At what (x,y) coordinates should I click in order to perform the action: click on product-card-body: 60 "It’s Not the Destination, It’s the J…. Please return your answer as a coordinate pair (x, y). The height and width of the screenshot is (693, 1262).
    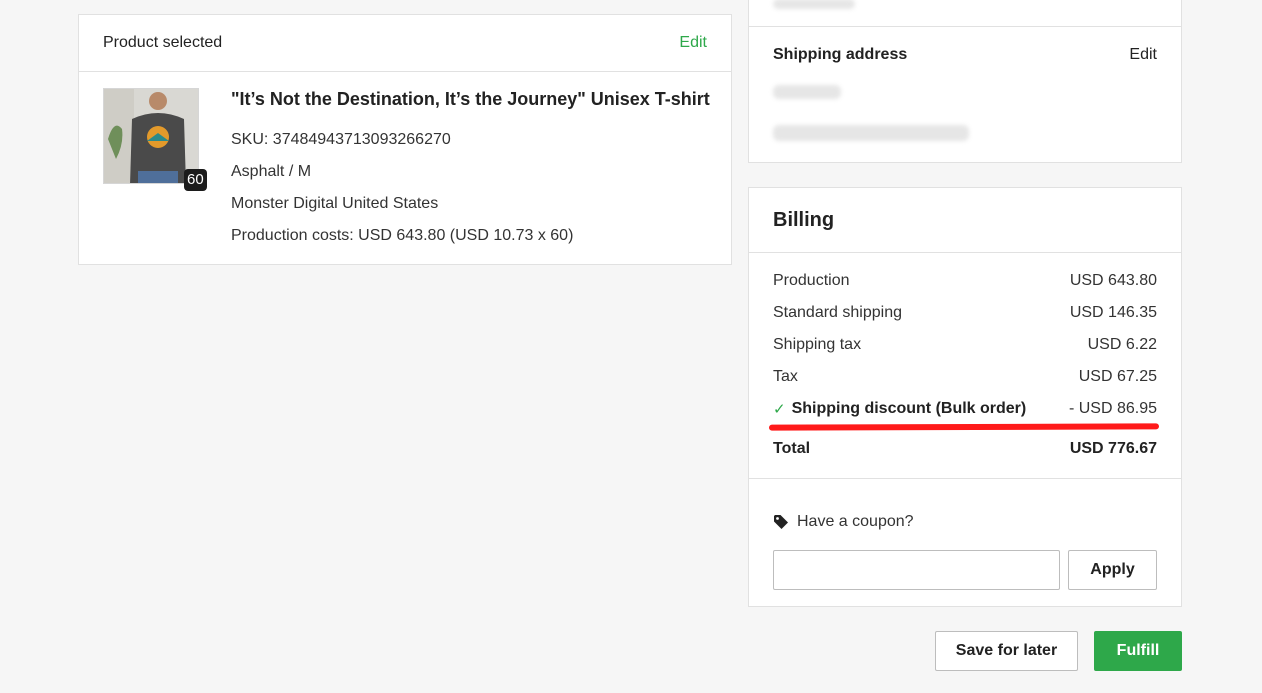
    Looking at the image, I should click on (405, 168).